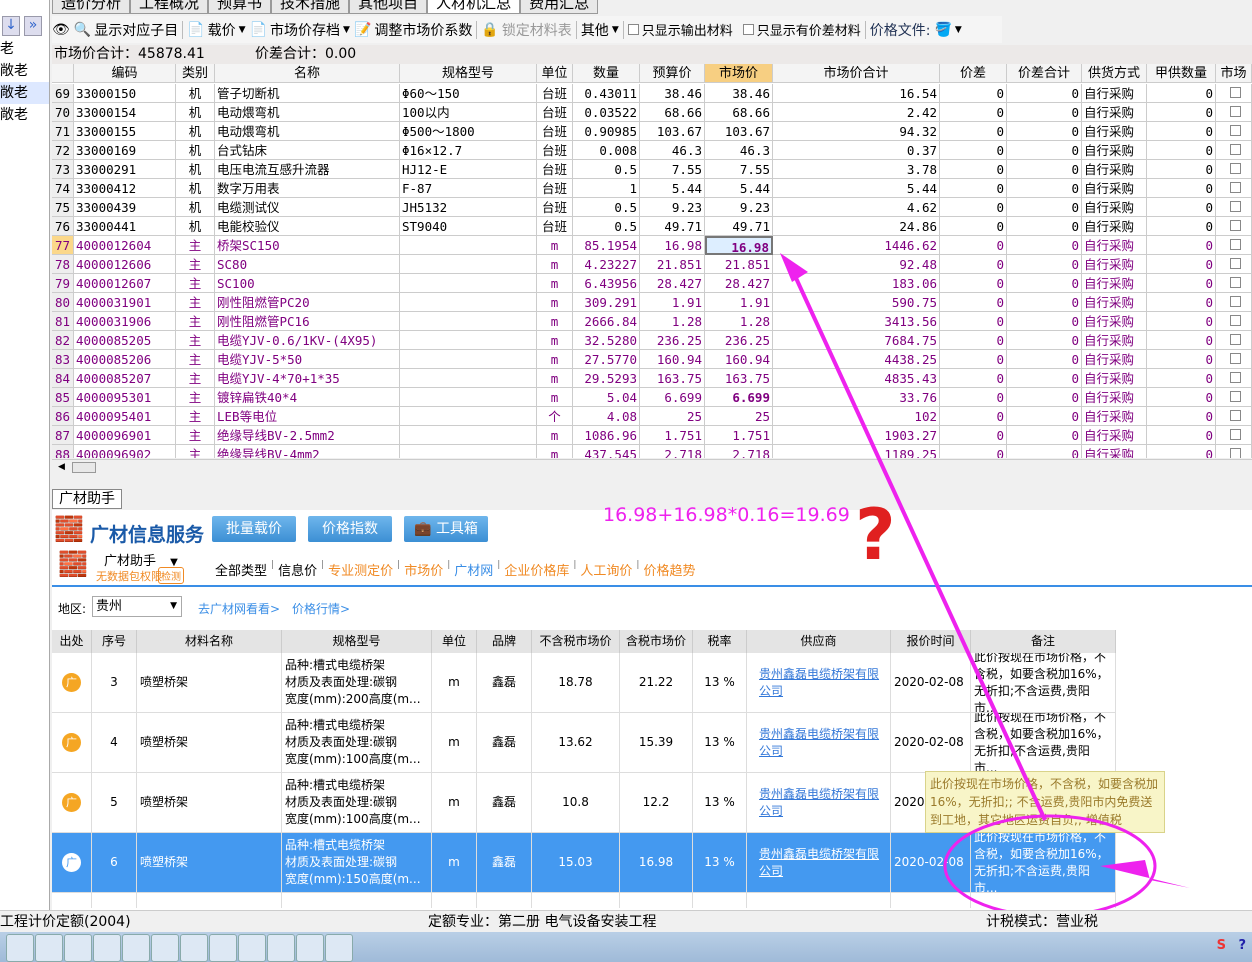 The width and height of the screenshot is (1252, 962). I want to click on sogou-icon, so click(165, 948).